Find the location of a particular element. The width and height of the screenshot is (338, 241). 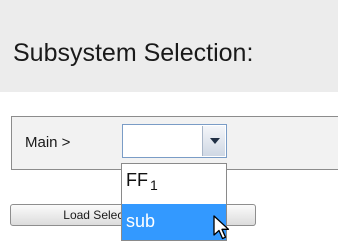

option-label: sub is located at coordinates (141, 221).